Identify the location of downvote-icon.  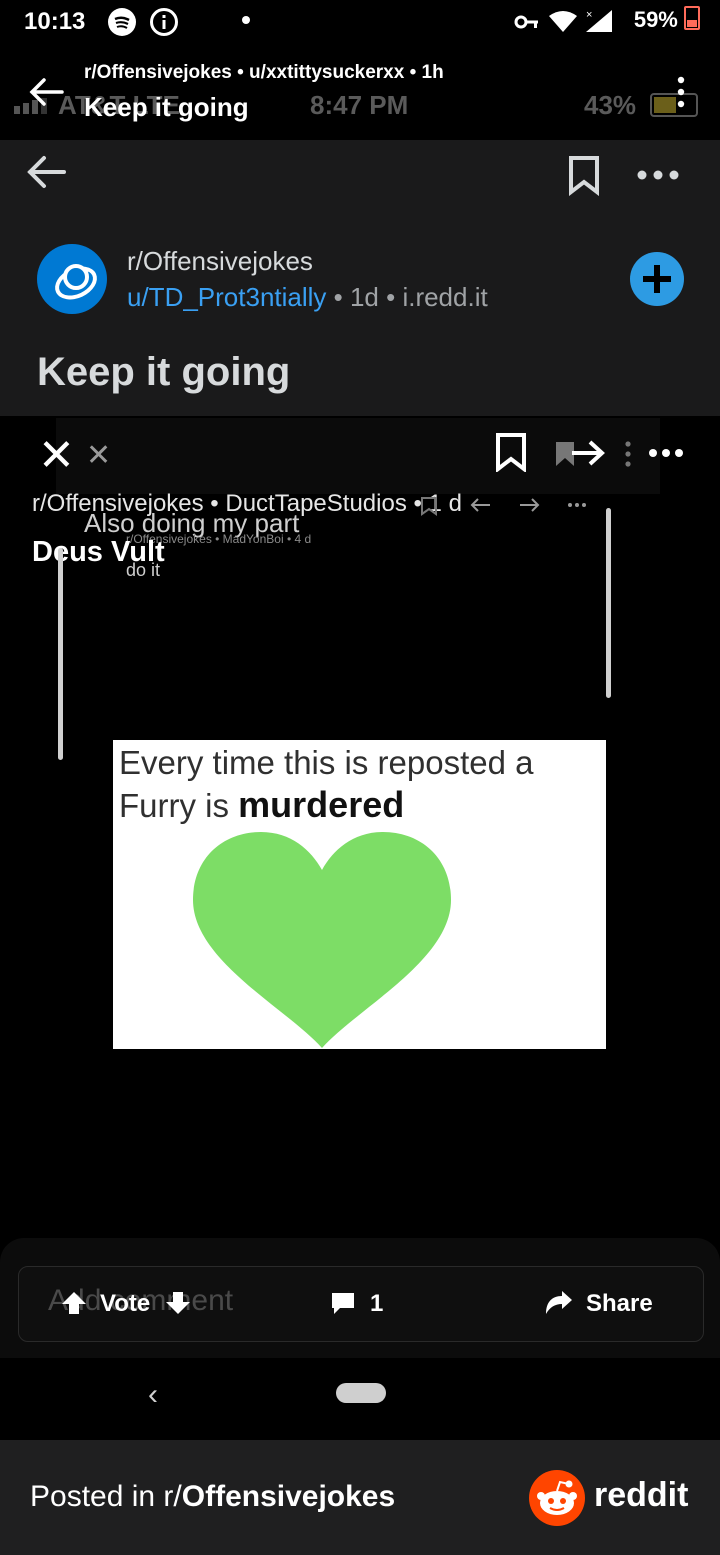
(178, 1305).